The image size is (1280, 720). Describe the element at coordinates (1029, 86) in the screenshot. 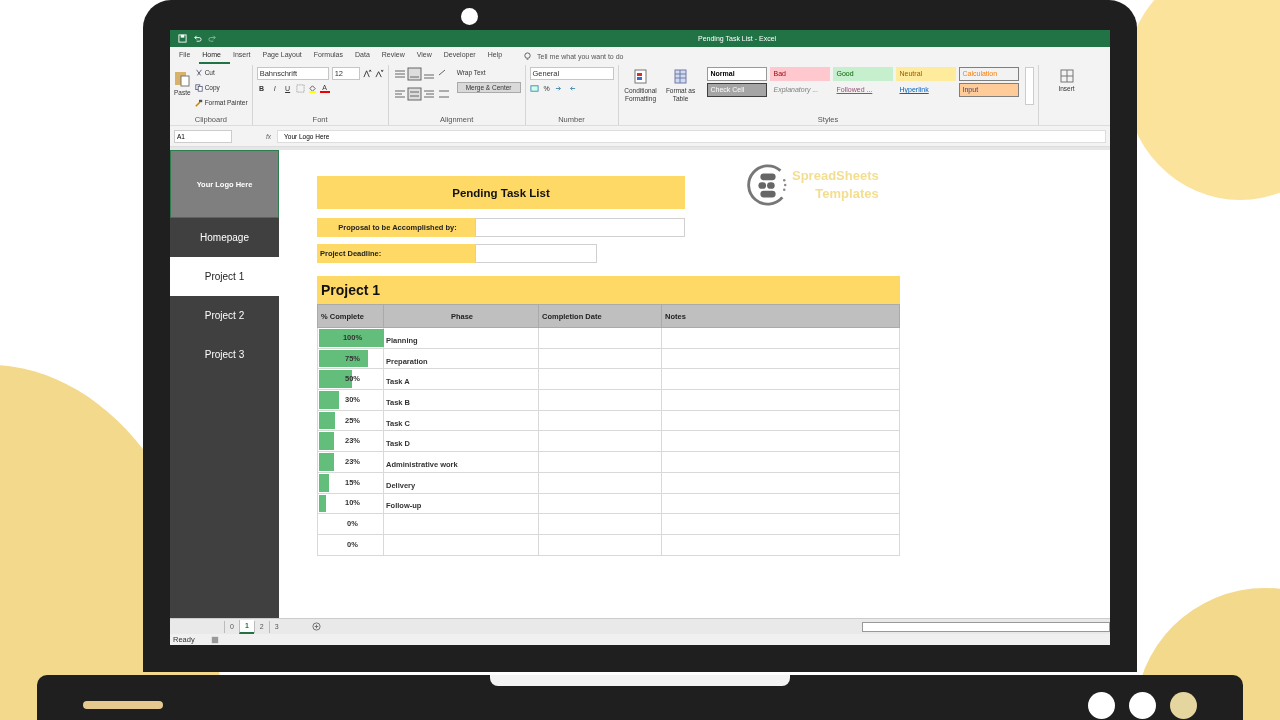

I see `gallery-scrollbar` at that location.